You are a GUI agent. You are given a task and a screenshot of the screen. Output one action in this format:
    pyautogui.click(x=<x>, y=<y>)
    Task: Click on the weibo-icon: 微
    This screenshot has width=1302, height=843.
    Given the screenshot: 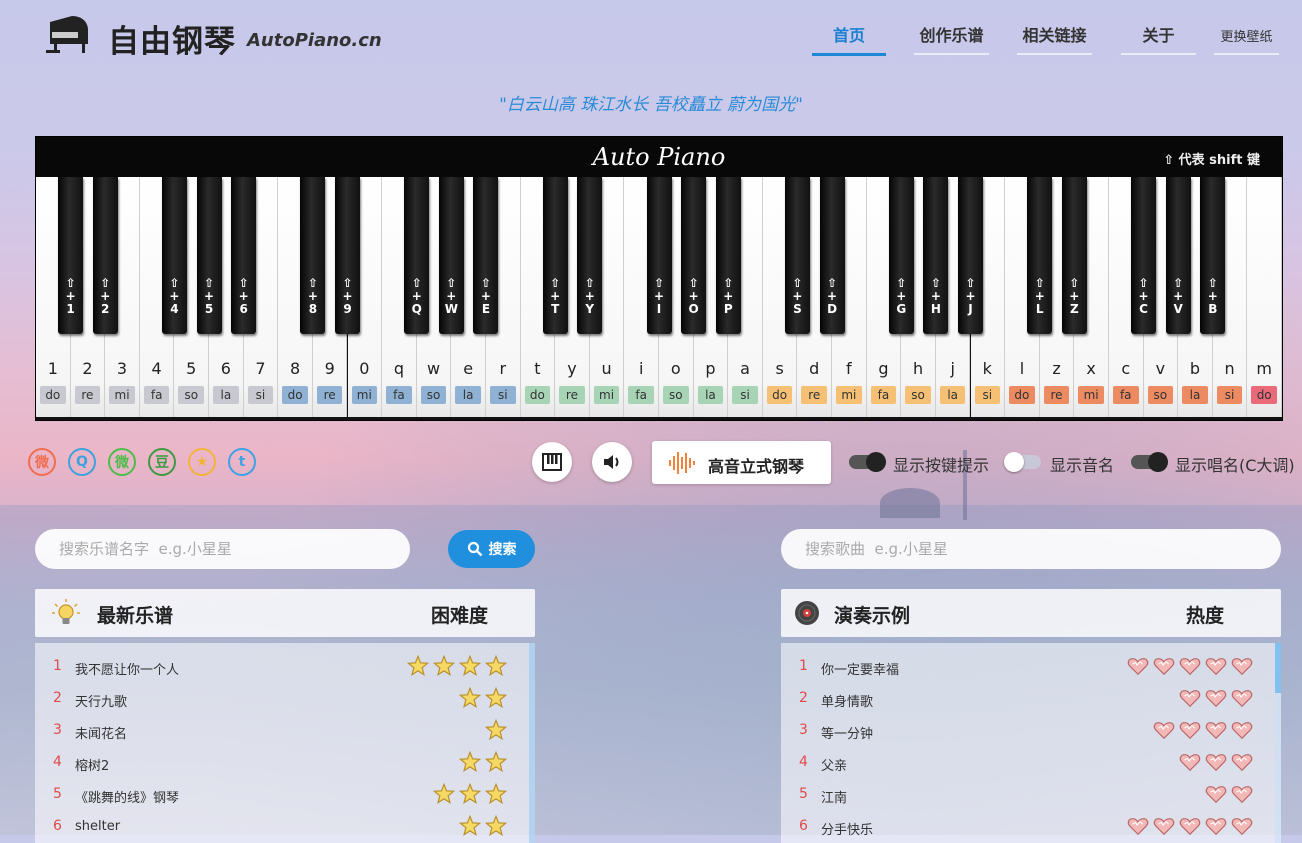 What is the action you would take?
    pyautogui.click(x=42, y=462)
    